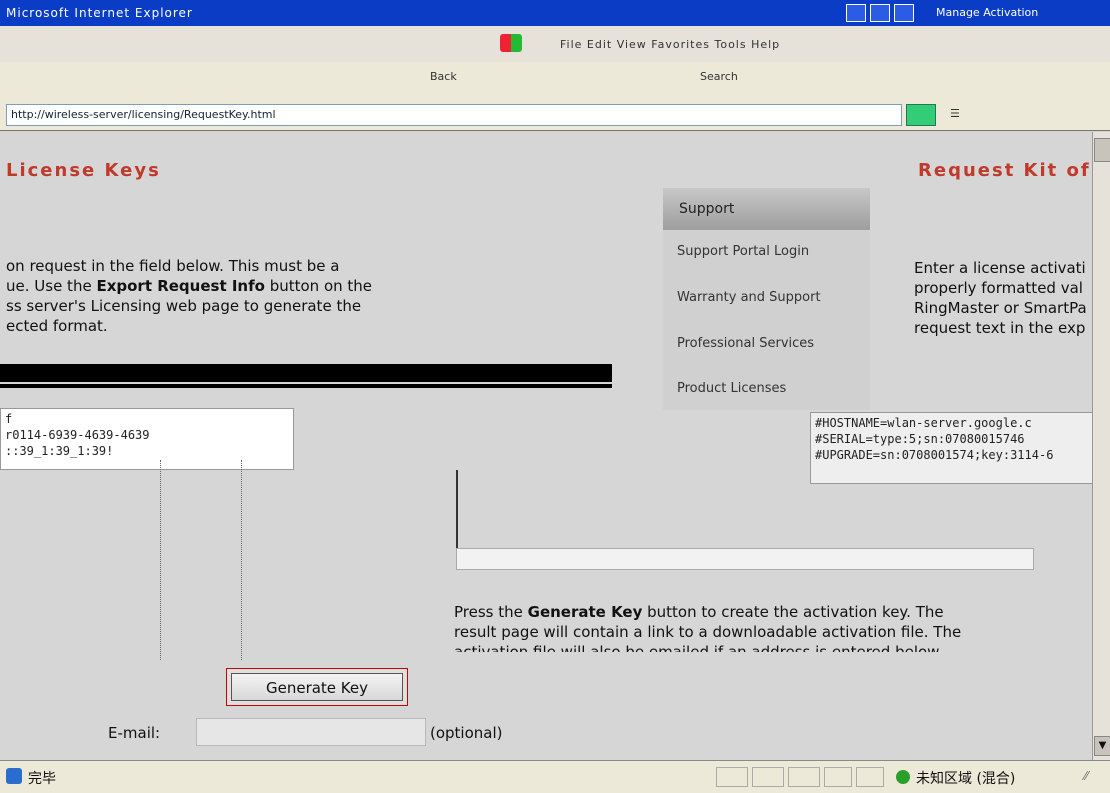  I want to click on support-menu-header: Support, so click(766, 209).